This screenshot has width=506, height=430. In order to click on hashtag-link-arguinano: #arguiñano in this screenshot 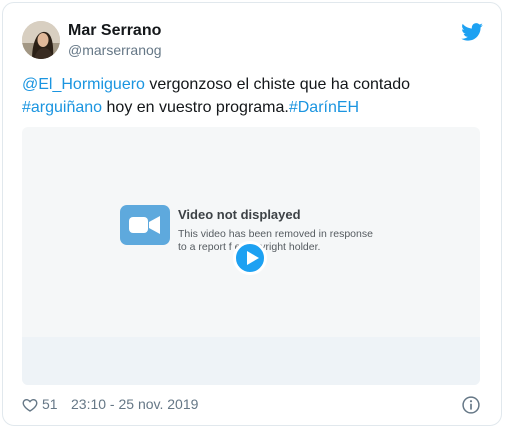, I will do `click(62, 107)`.